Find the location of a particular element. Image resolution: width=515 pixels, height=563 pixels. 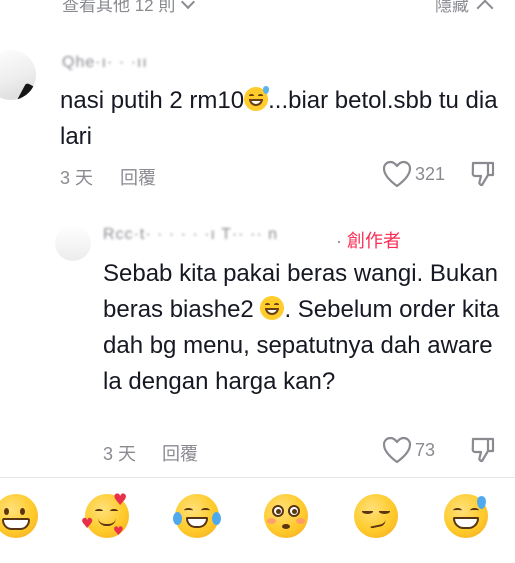

chevron-down-icon is located at coordinates (188, 5).